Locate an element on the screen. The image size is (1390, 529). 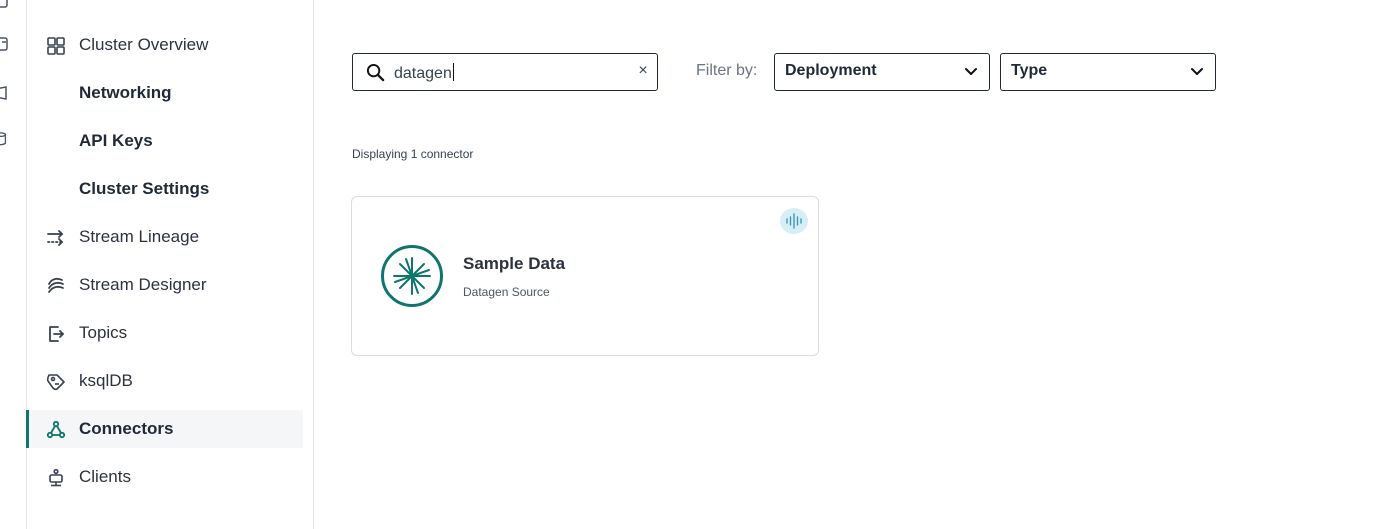
sidebar-item-label: Cluster Settings is located at coordinates (144, 188).